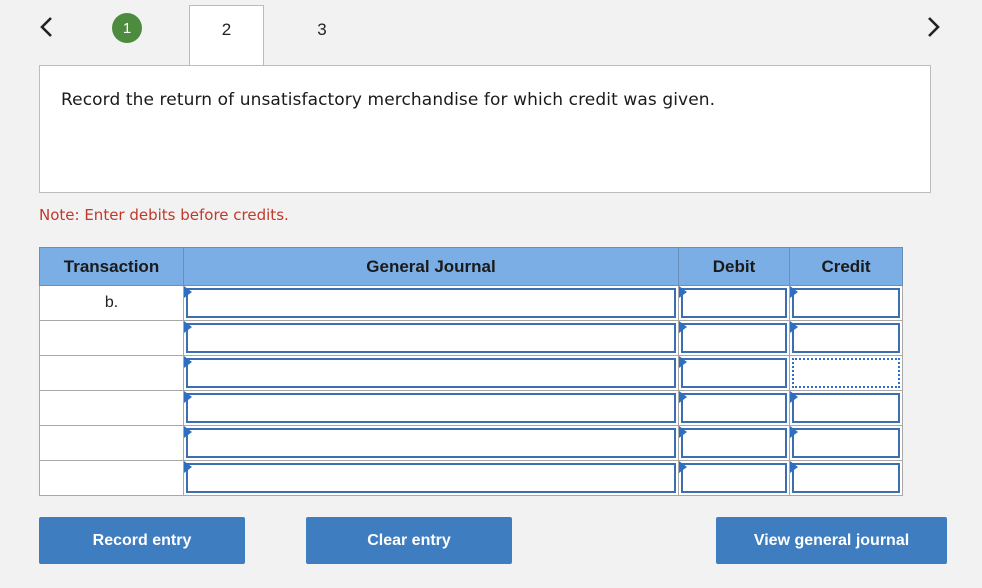 Image resolution: width=982 pixels, height=588 pixels. I want to click on view-general-journal-button: View general journal, so click(831, 540).